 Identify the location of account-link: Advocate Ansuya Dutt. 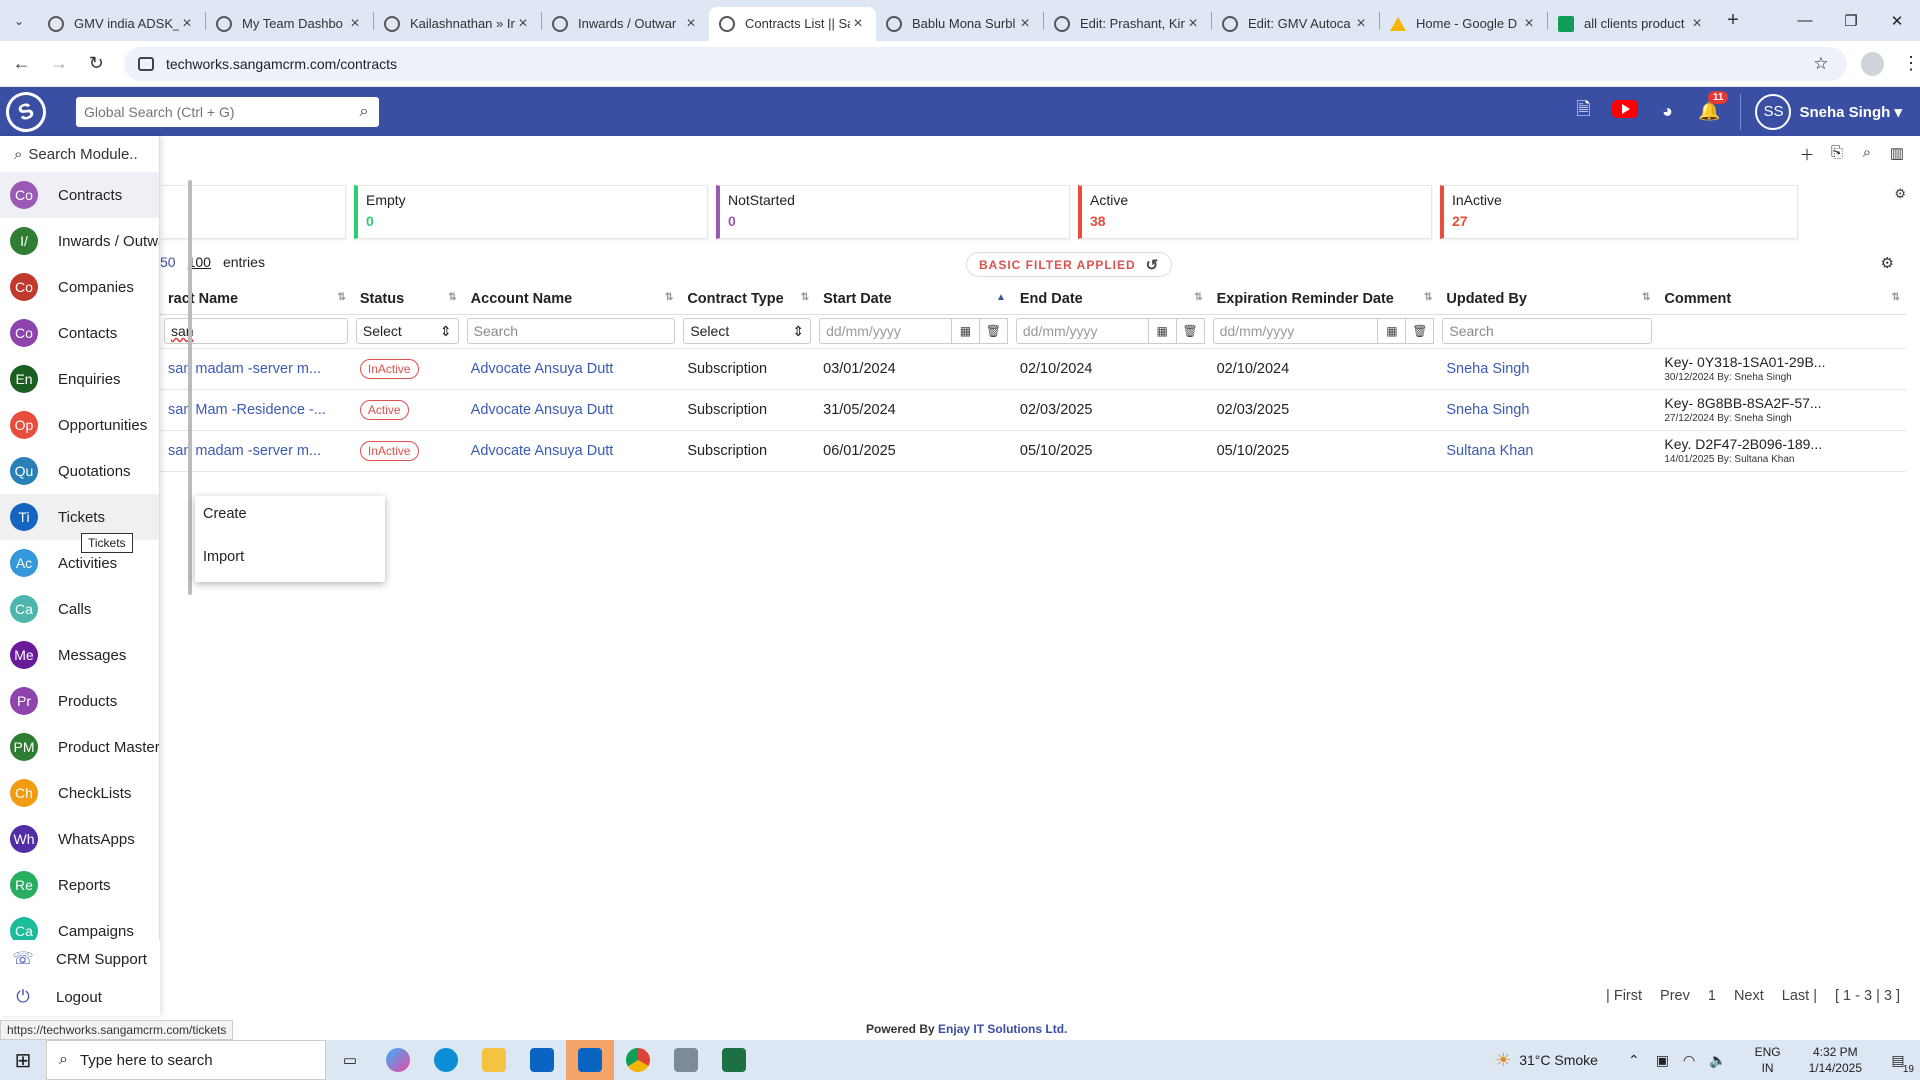
(542, 410).